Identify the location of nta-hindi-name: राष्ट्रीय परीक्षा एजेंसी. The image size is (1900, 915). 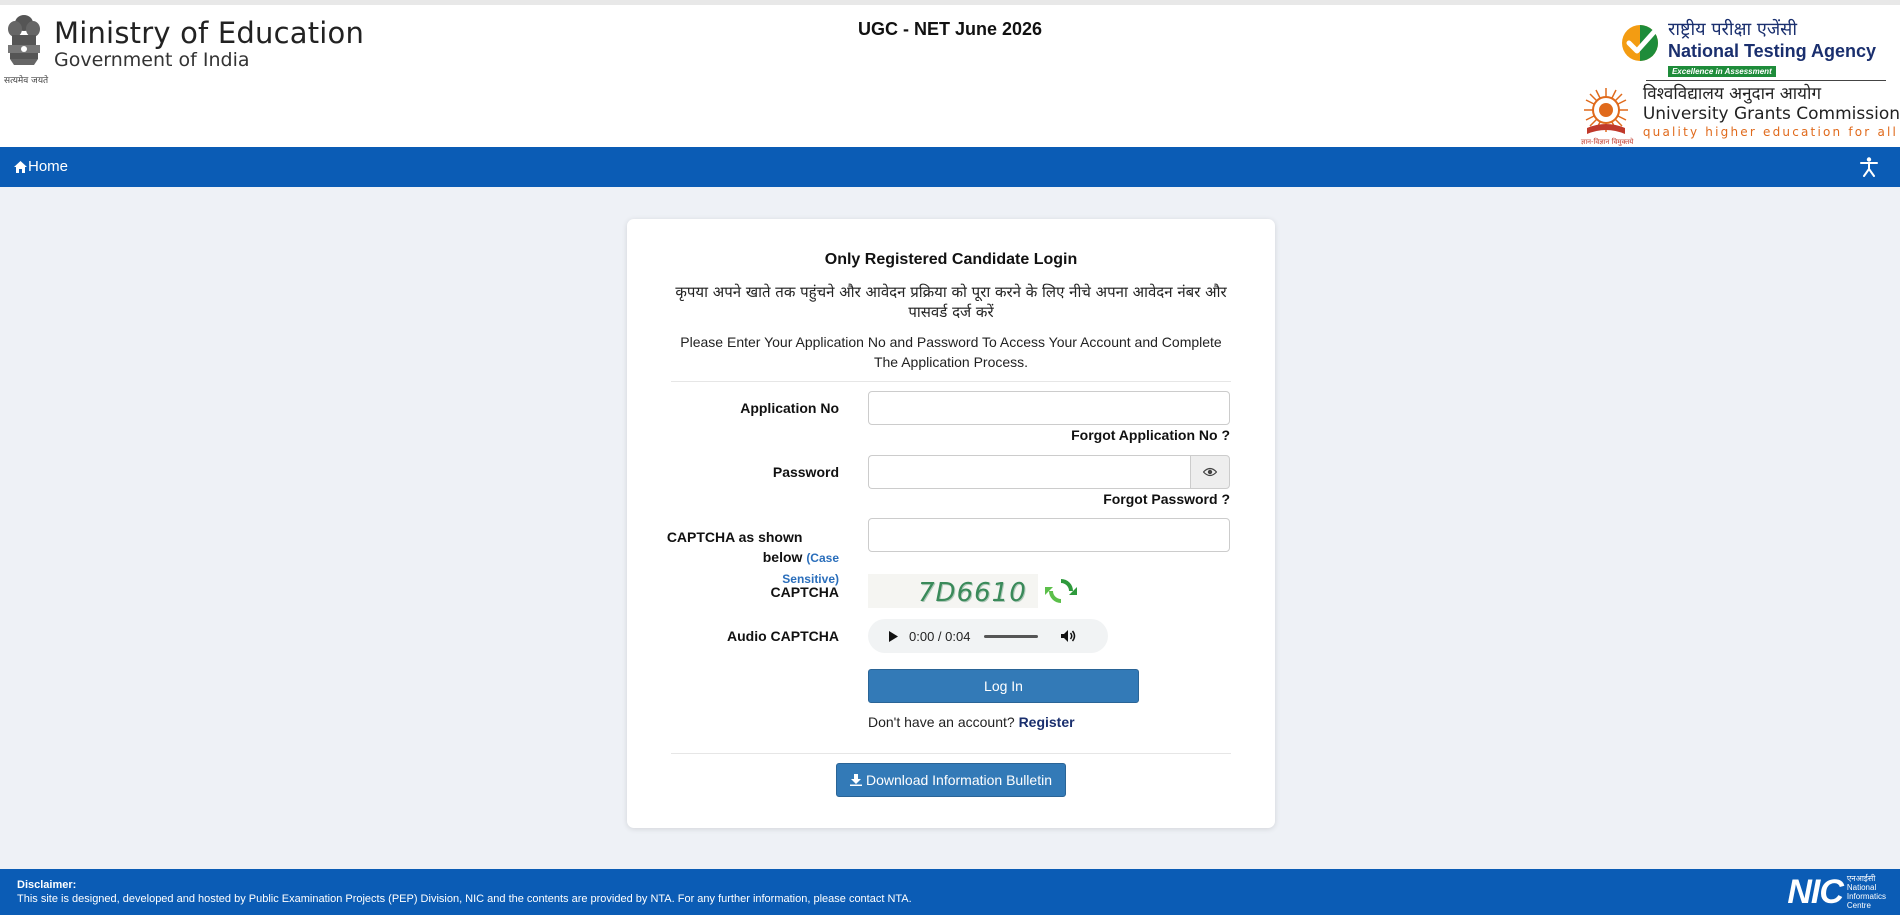
(1732, 29).